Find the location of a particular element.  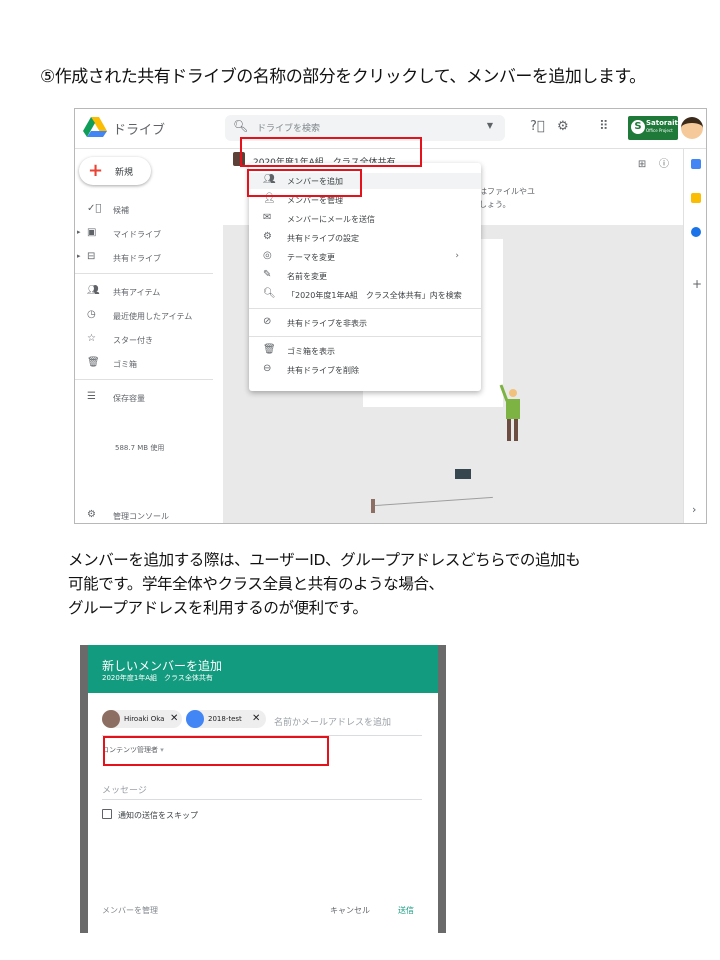

sidebar-item-shared-with-me: 👥︎ 共有アイテム is located at coordinates (149, 293).